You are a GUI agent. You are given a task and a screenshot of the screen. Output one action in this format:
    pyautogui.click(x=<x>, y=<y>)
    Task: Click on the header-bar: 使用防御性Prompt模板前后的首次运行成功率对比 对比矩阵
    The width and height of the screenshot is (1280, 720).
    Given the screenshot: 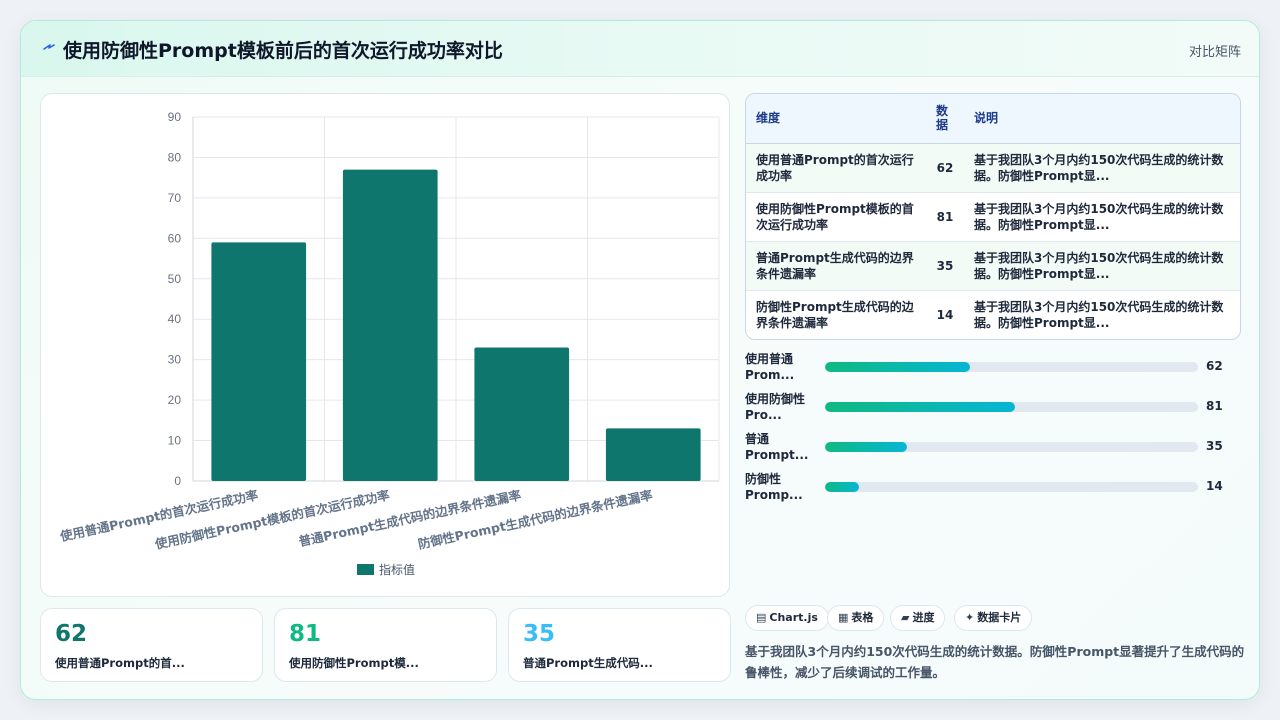 What is the action you would take?
    pyautogui.click(x=640, y=49)
    